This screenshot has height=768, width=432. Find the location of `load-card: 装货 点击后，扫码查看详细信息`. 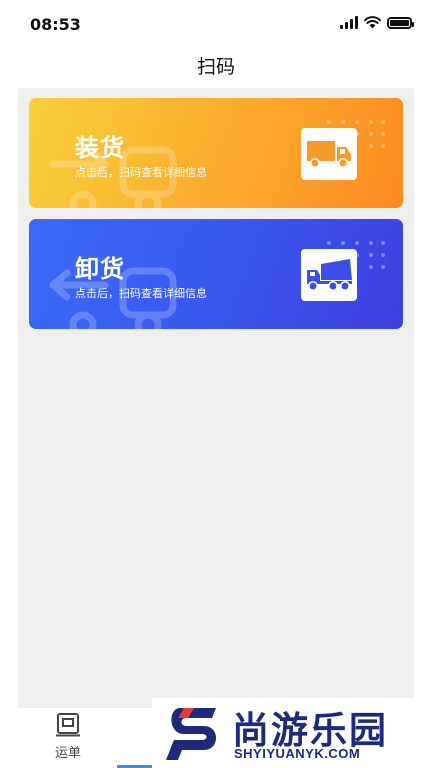

load-card: 装货 点击后，扫码查看详细信息 is located at coordinates (216, 153).